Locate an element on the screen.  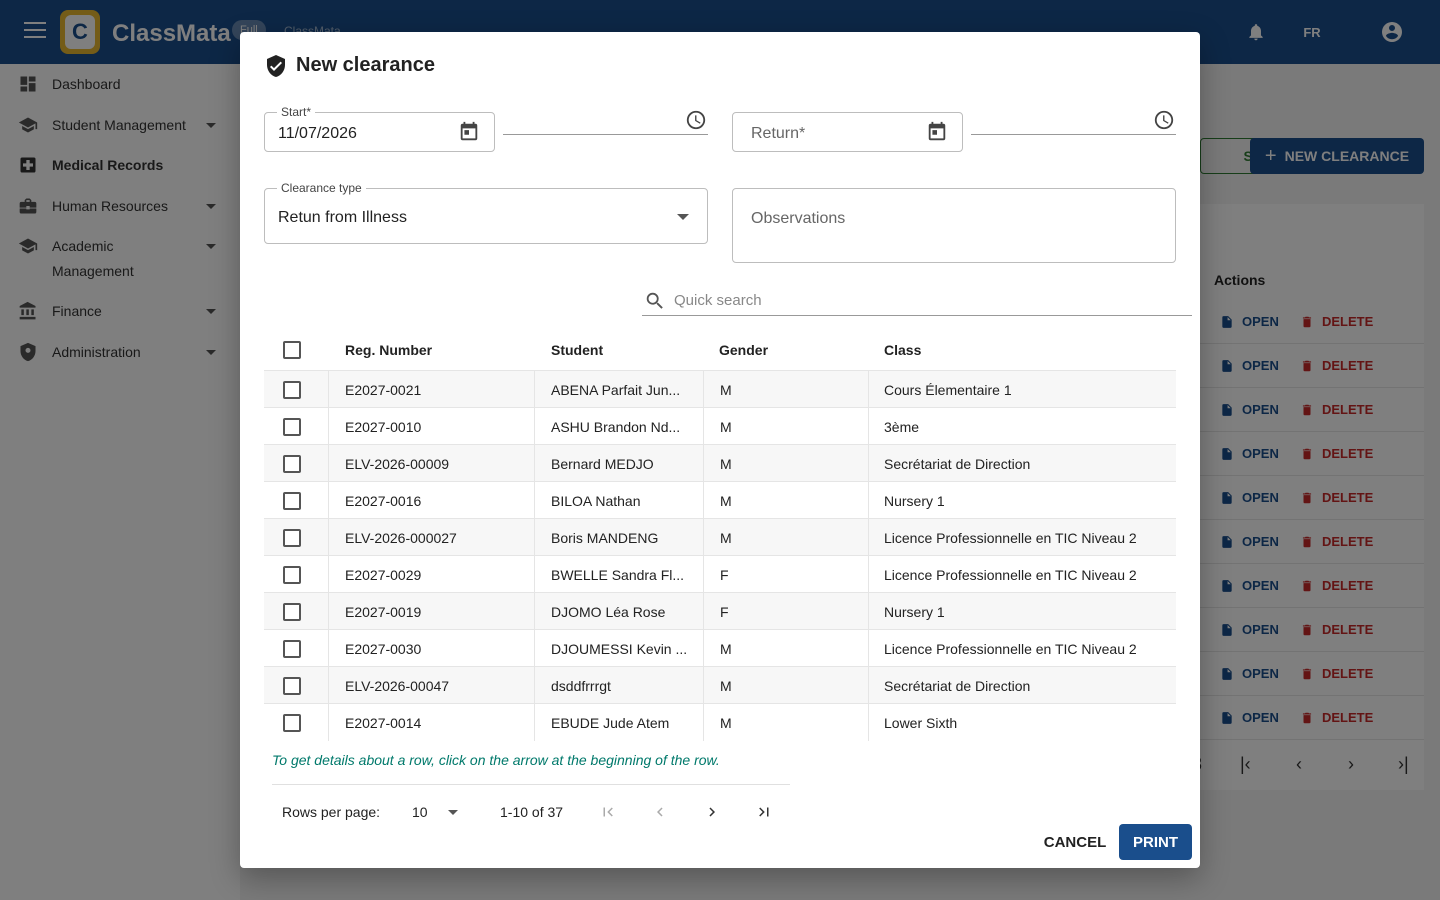
start-time-field is located at coordinates (605, 134).